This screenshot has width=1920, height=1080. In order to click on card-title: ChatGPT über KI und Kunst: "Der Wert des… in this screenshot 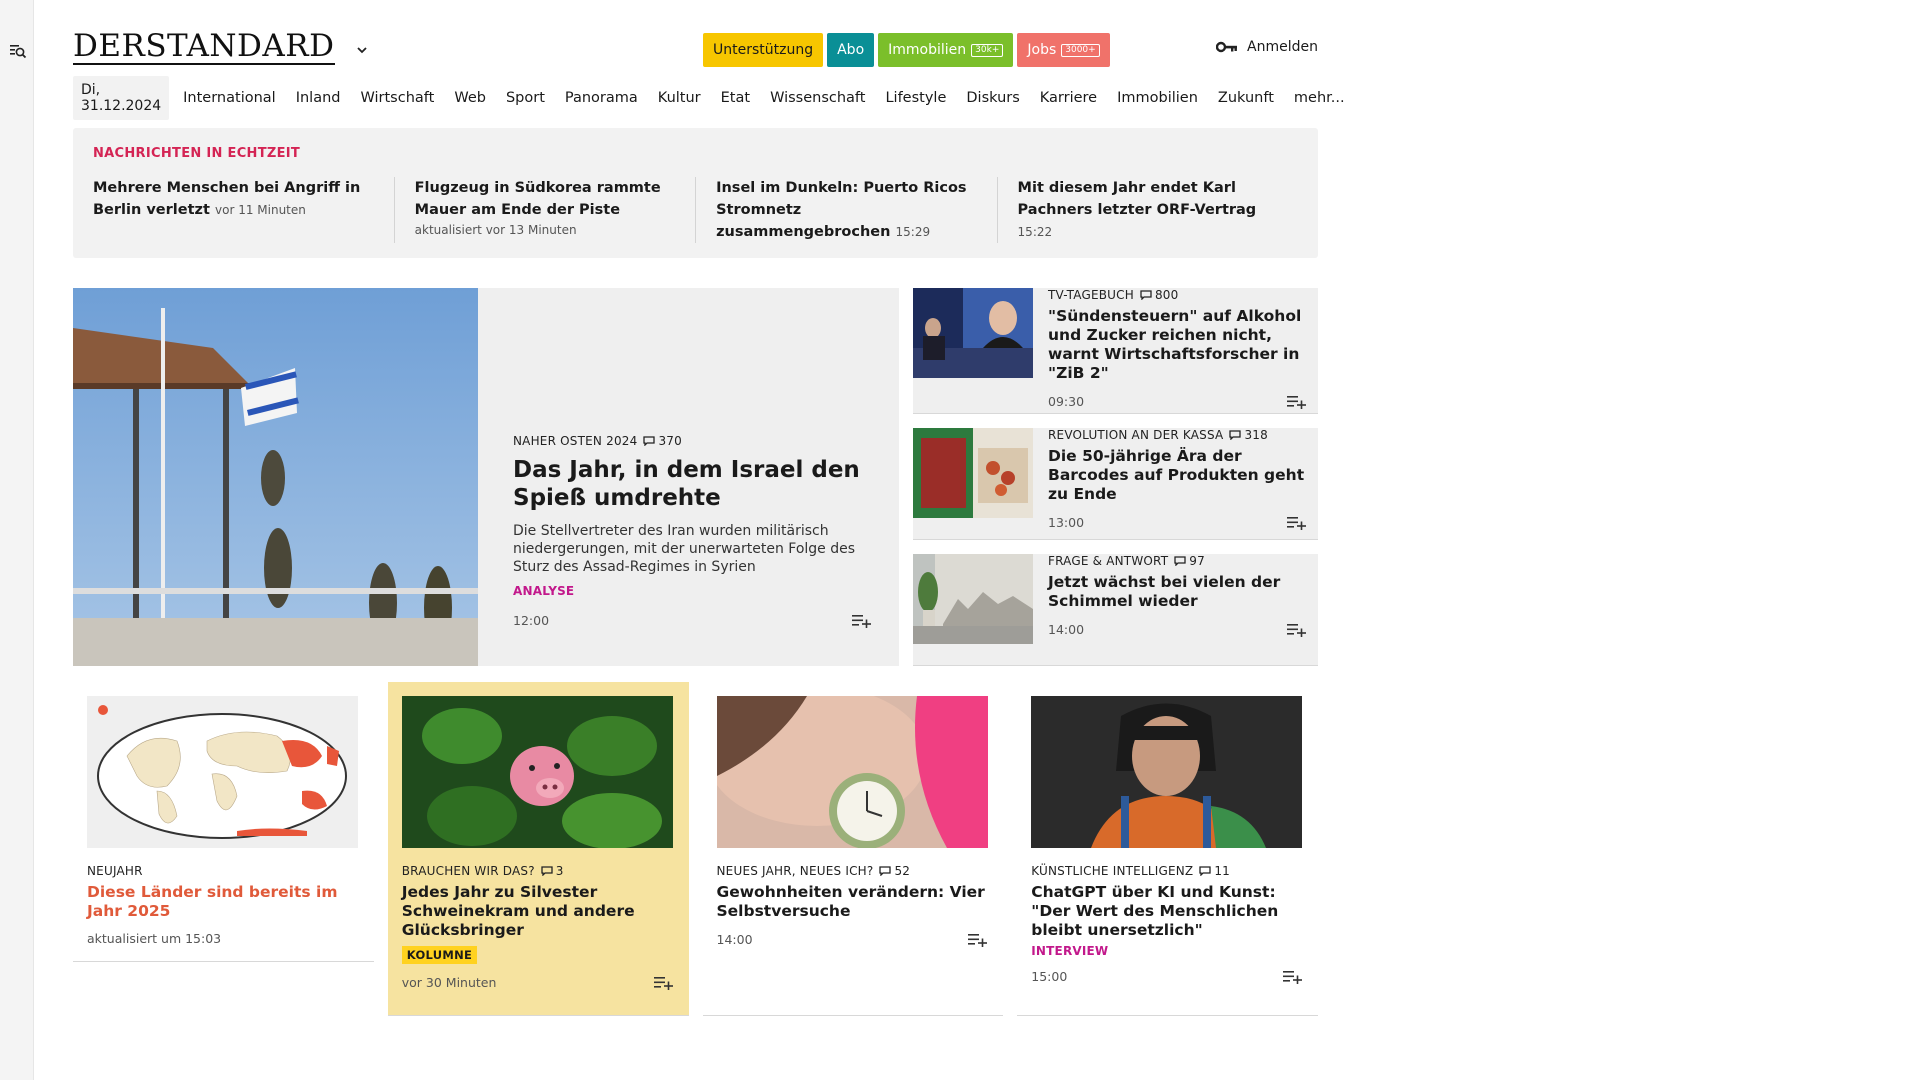, I will do `click(1155, 911)`.